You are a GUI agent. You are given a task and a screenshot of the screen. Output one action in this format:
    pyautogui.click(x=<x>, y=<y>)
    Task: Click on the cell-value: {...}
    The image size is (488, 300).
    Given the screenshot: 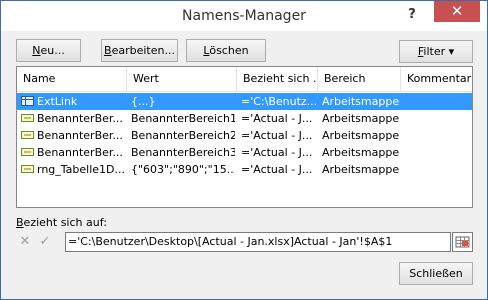 What is the action you would take?
    pyautogui.click(x=143, y=101)
    